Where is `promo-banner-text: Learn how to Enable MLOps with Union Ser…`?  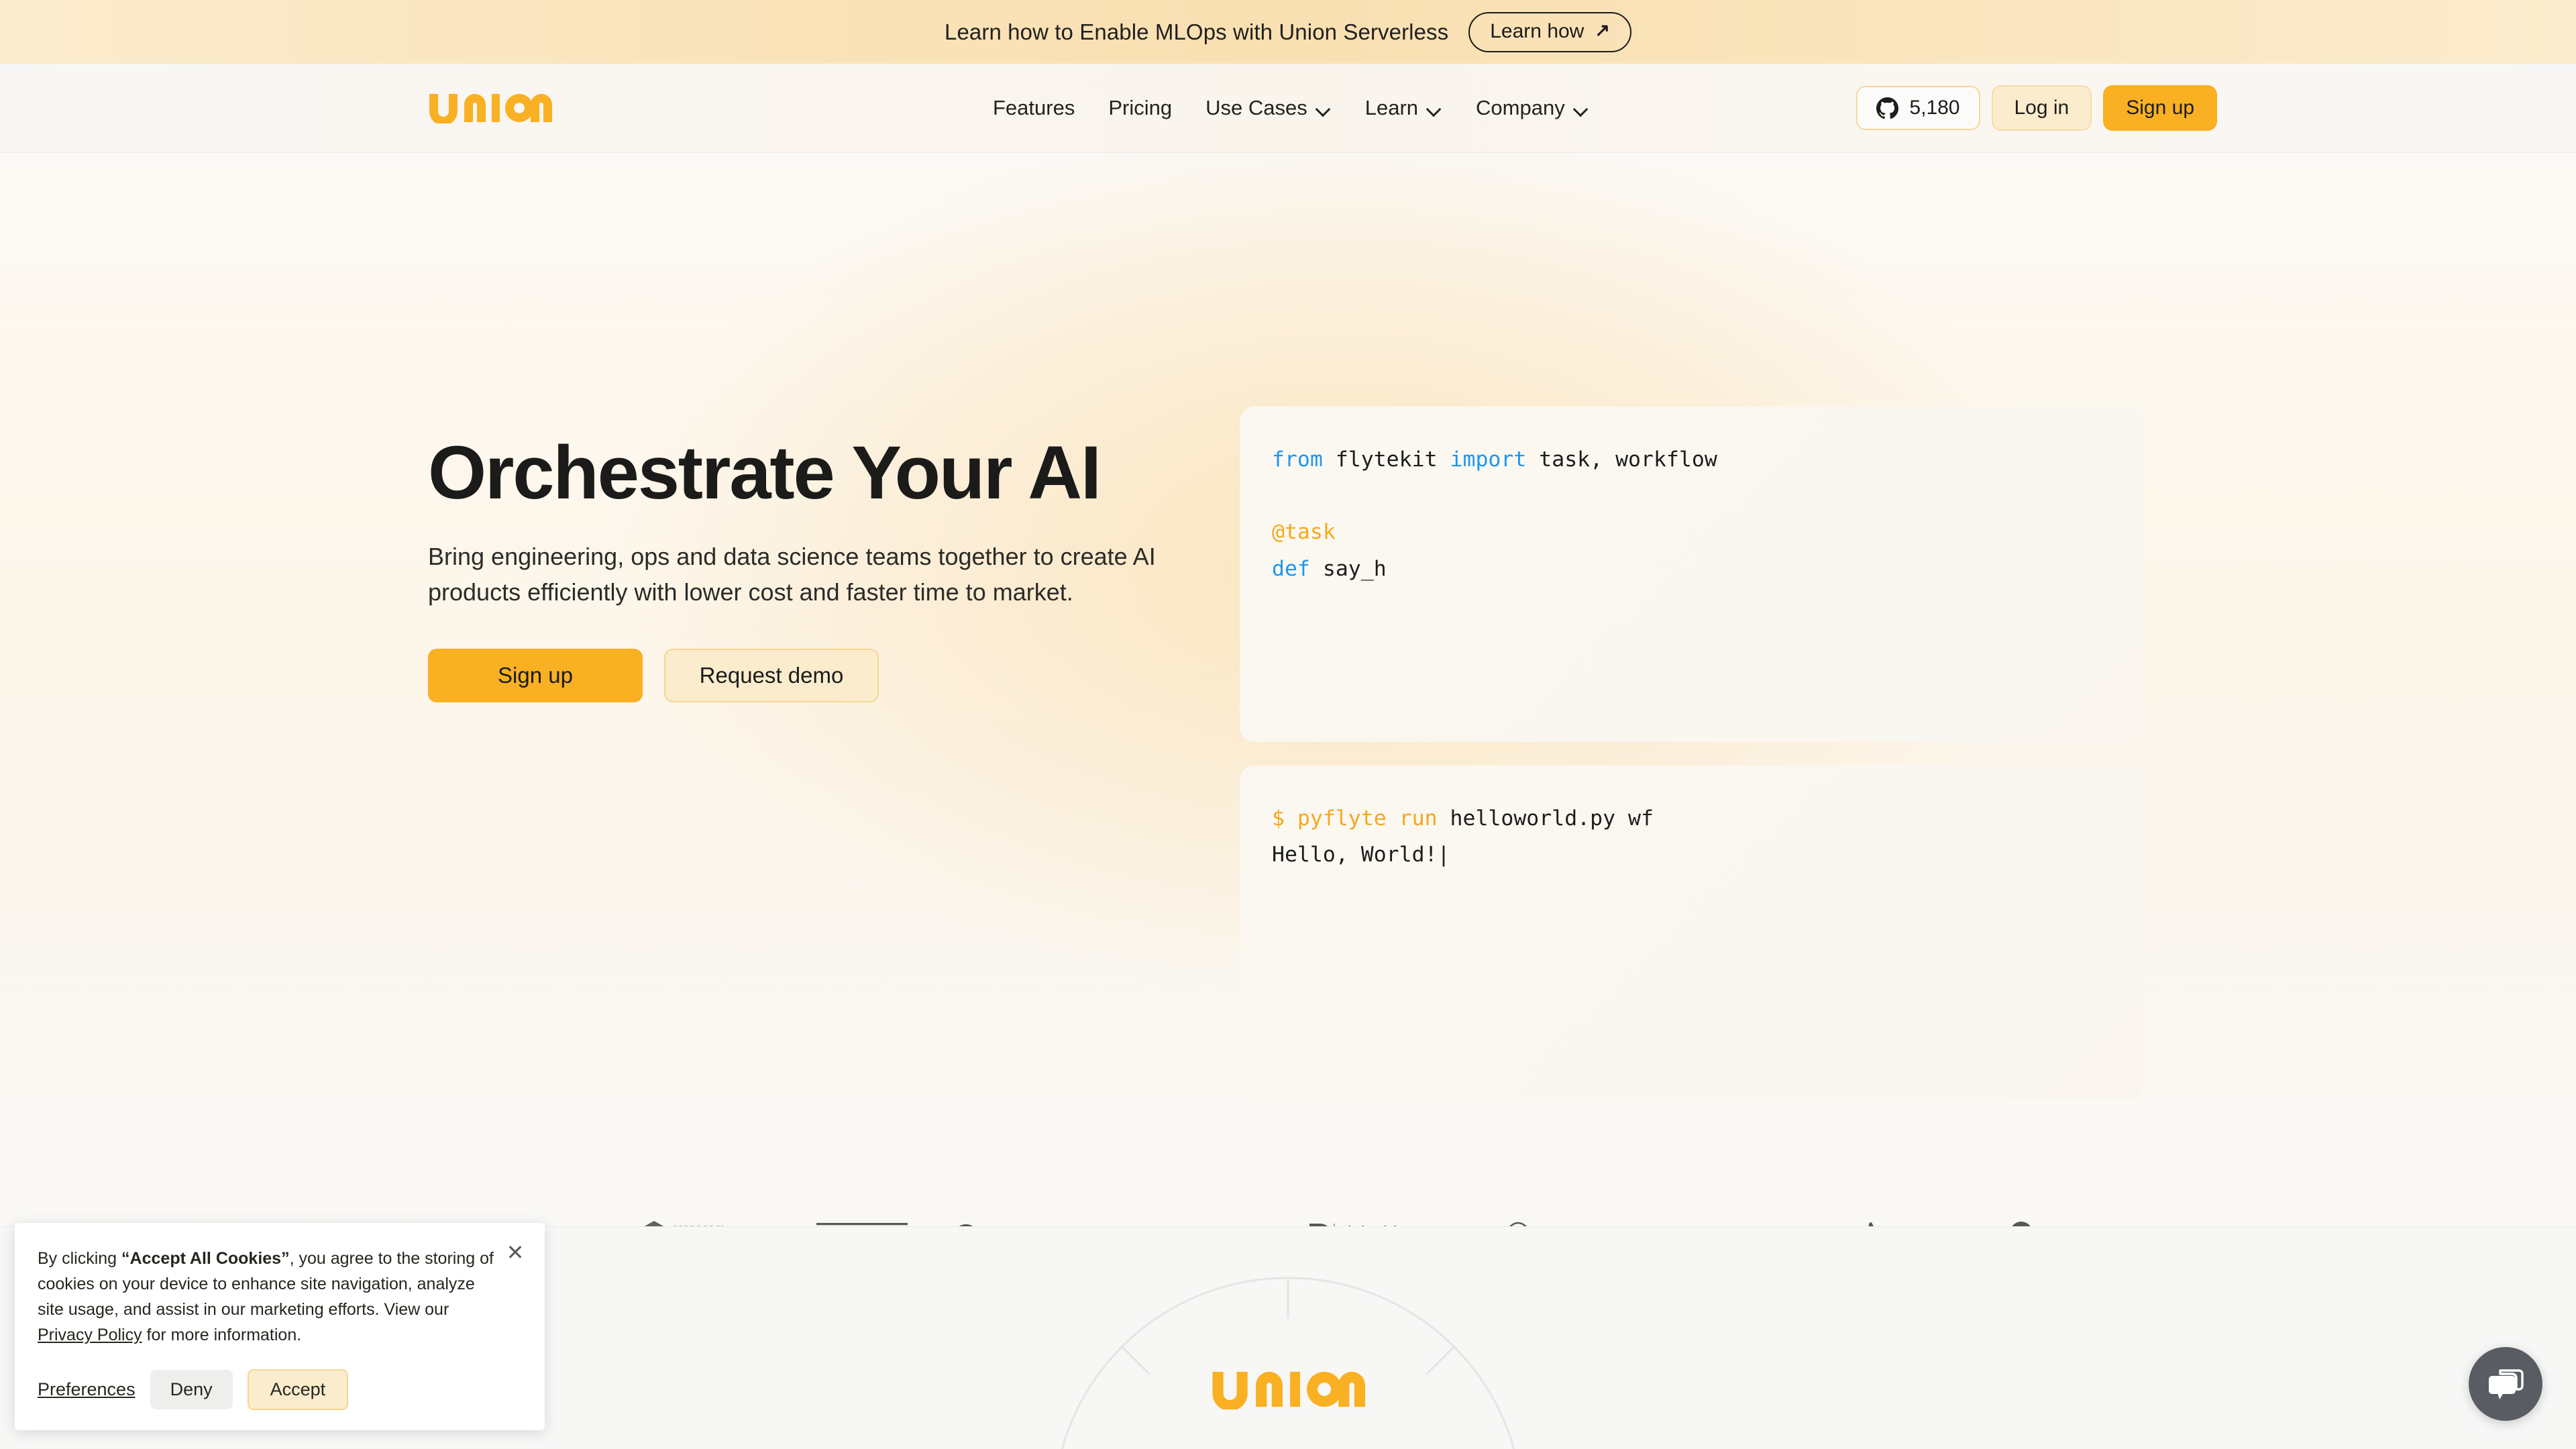 promo-banner-text: Learn how to Enable MLOps with Union Ser… is located at coordinates (1197, 31).